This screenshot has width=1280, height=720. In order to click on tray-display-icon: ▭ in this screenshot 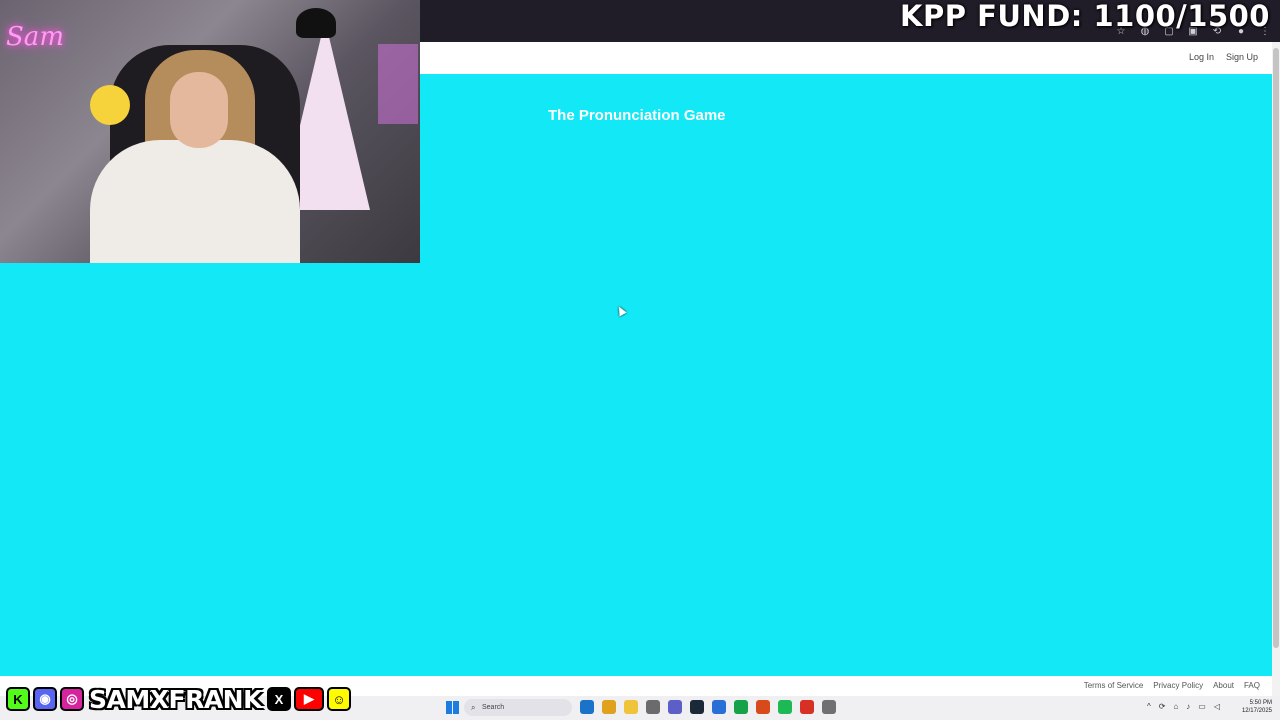, I will do `click(1202, 706)`.